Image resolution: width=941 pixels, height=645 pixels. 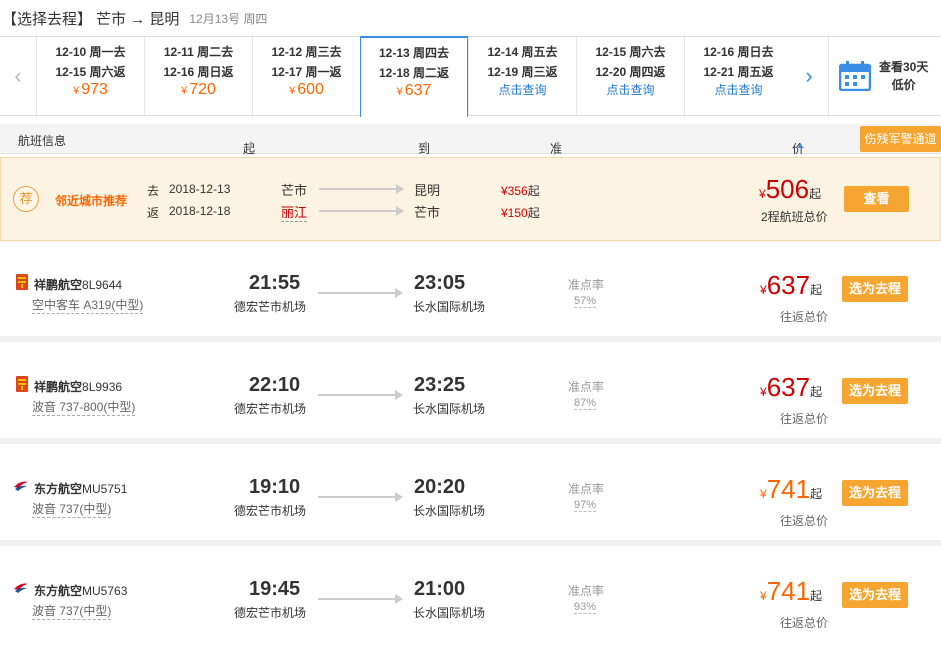 What do you see at coordinates (427, 212) in the screenshot?
I see `back-to-city: 芒市` at bounding box center [427, 212].